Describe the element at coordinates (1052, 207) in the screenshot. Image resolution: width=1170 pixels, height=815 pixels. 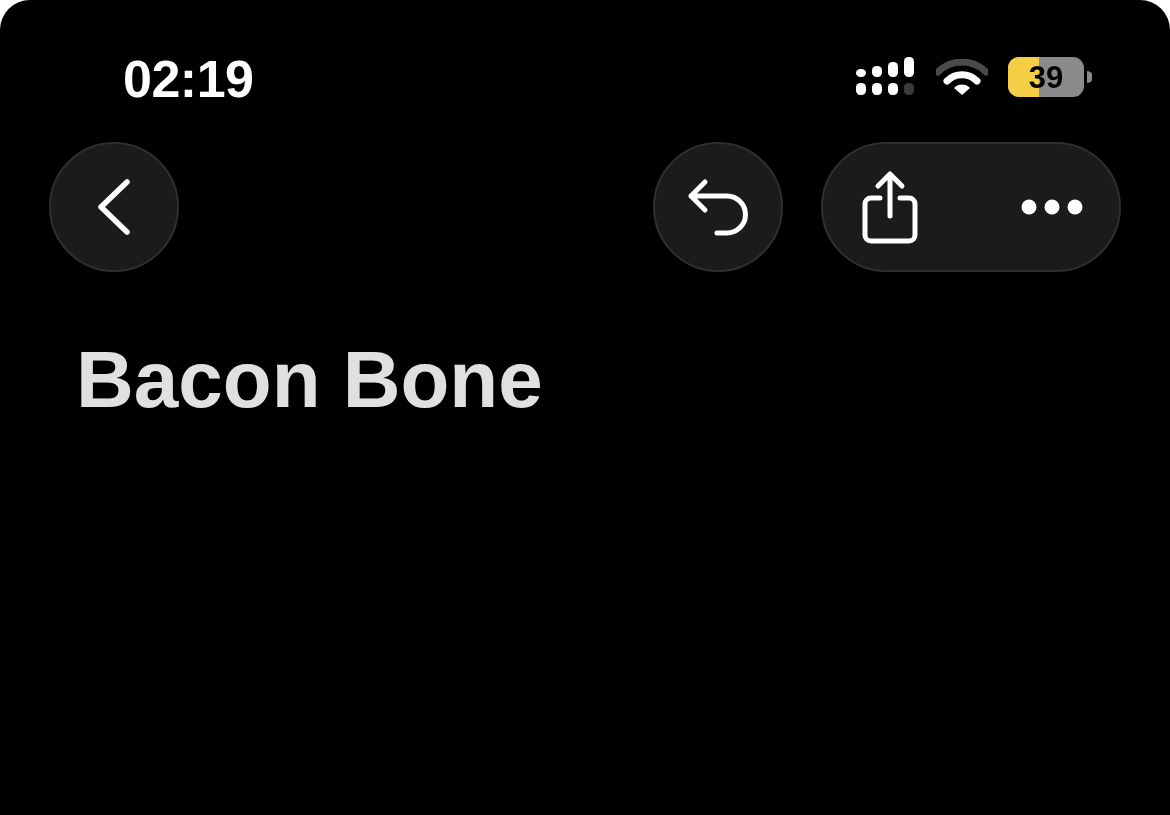
I see `ellipsis-icon` at that location.